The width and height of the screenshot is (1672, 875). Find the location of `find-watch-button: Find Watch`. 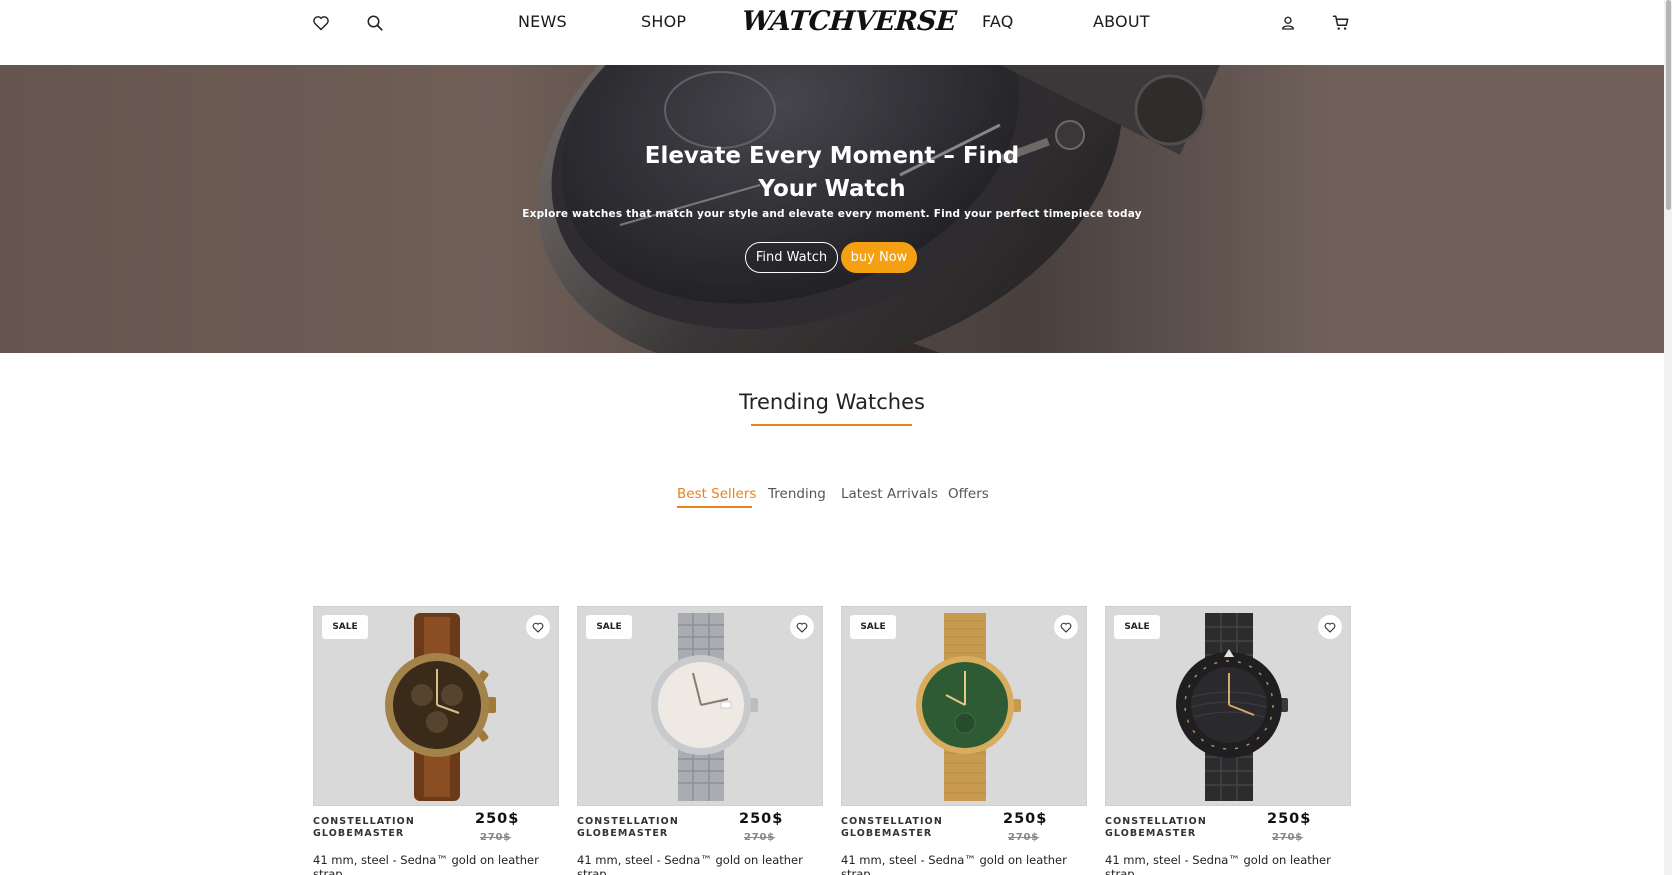

find-watch-button: Find Watch is located at coordinates (791, 257).